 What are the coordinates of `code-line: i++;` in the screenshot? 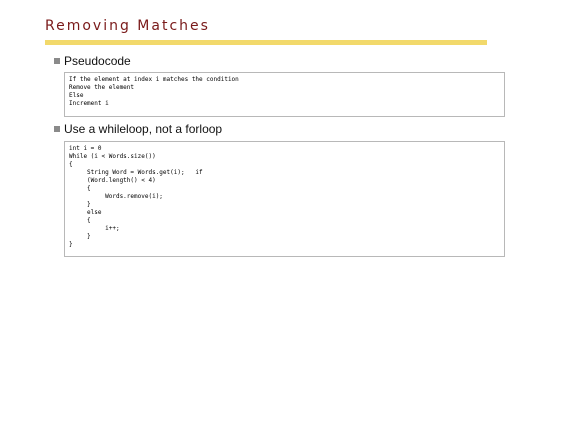 It's located at (94, 228).